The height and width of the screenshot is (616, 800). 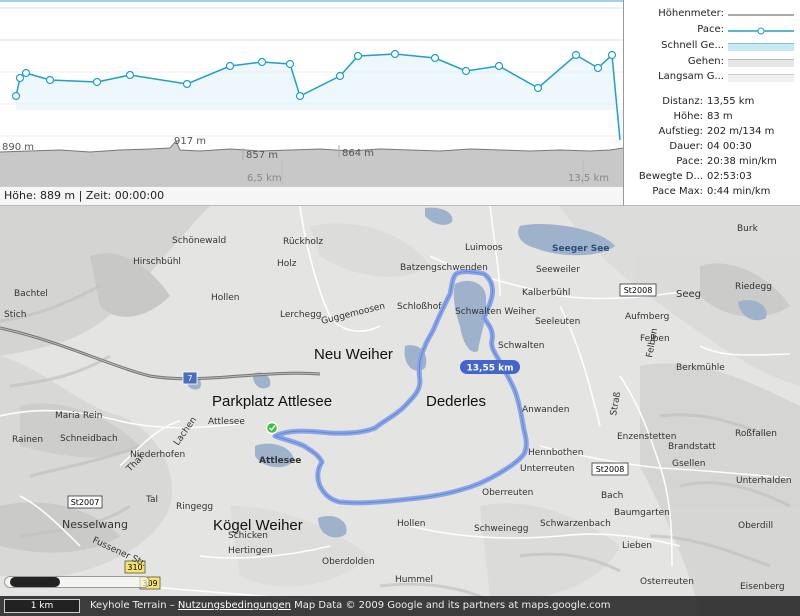 What do you see at coordinates (712, 63) in the screenshot?
I see `legend-gehen: Gehen:` at bounding box center [712, 63].